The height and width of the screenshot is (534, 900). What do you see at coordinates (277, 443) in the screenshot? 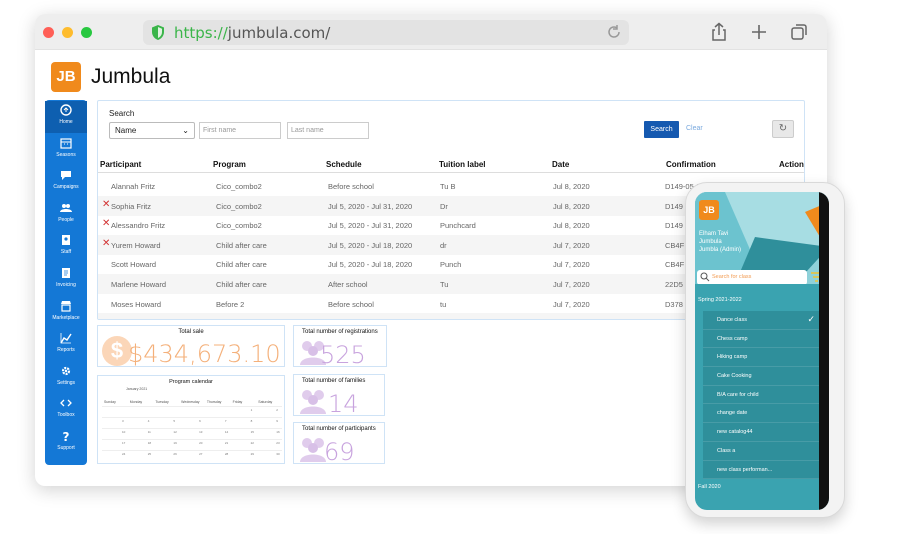
I see `calendar-date: 23` at bounding box center [277, 443].